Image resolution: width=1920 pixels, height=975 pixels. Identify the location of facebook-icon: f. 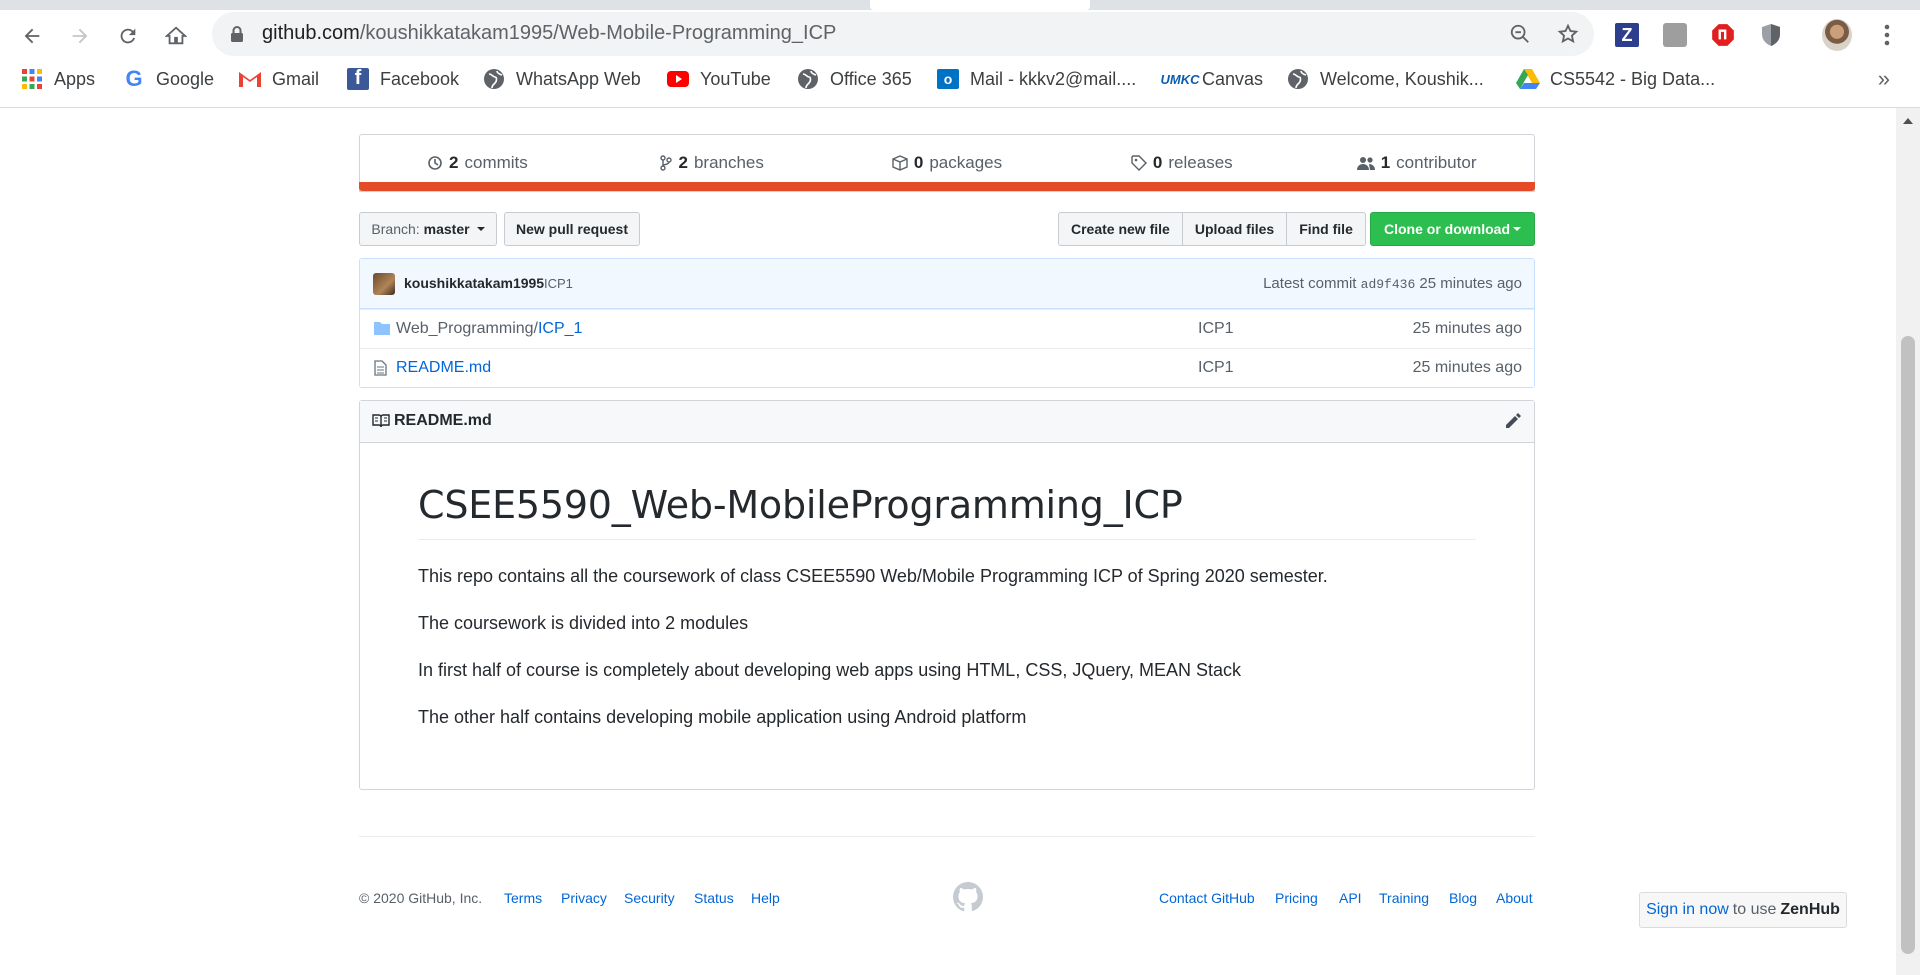
(358, 79).